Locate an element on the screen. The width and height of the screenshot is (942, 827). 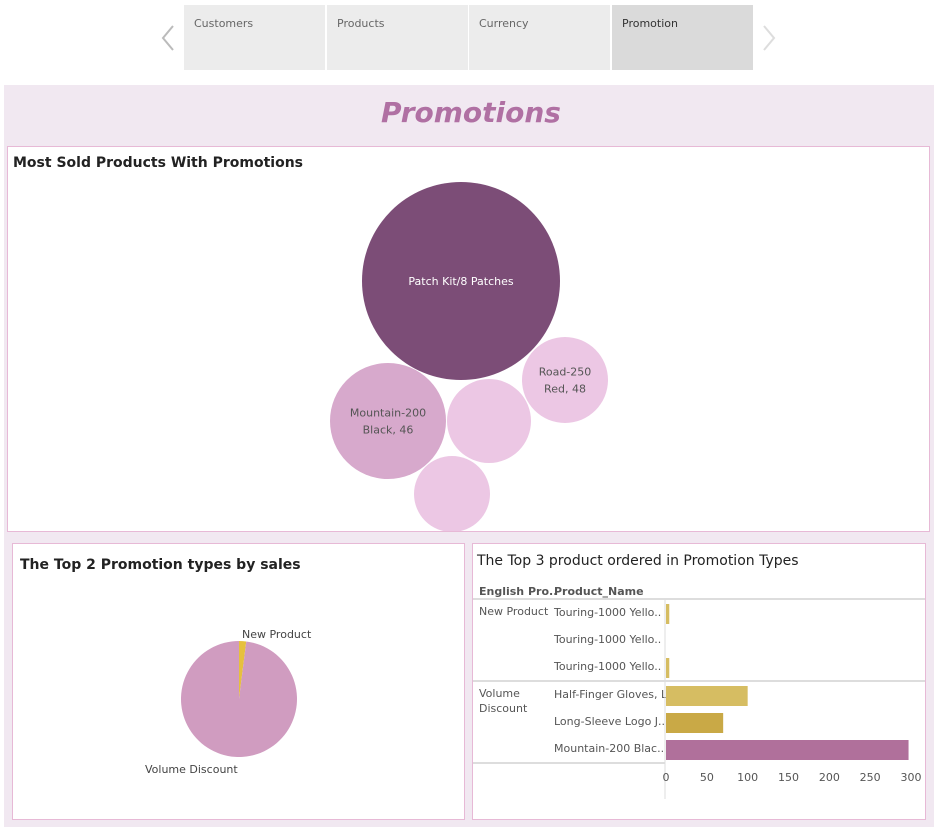
pie-chart: New Product Volume Discount is located at coordinates (228, 702).